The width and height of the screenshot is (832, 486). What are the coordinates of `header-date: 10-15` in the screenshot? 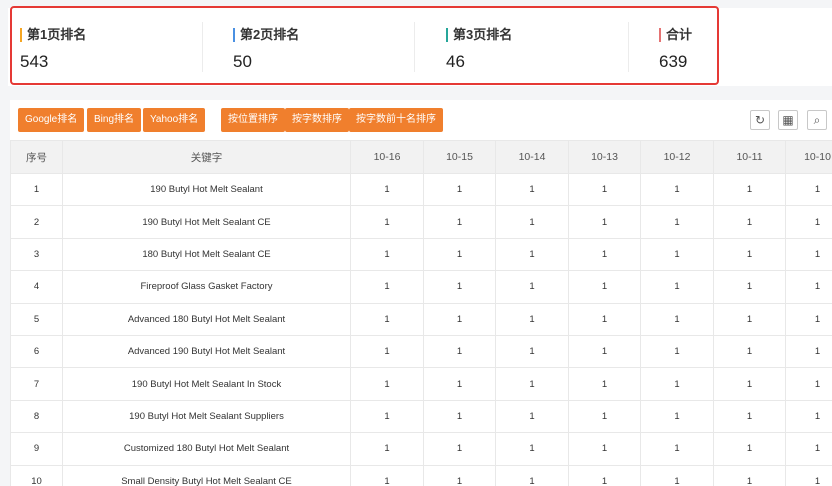 It's located at (459, 157).